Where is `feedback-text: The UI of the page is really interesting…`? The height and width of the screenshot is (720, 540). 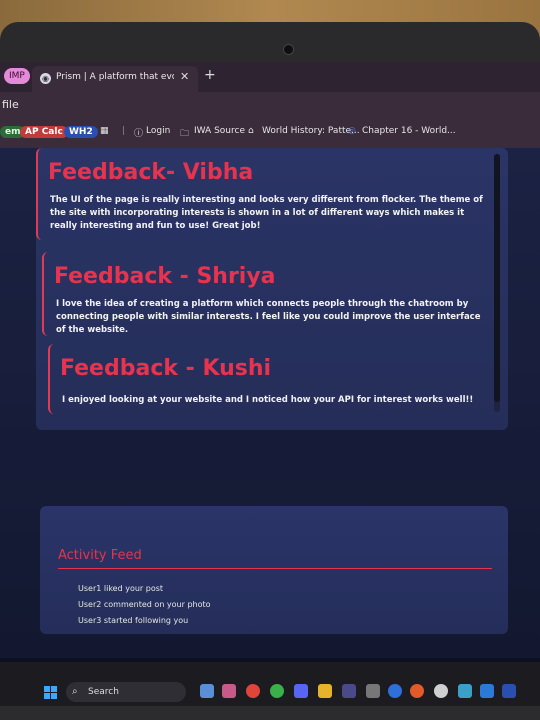 feedback-text: The UI of the page is really interesting… is located at coordinates (266, 213).